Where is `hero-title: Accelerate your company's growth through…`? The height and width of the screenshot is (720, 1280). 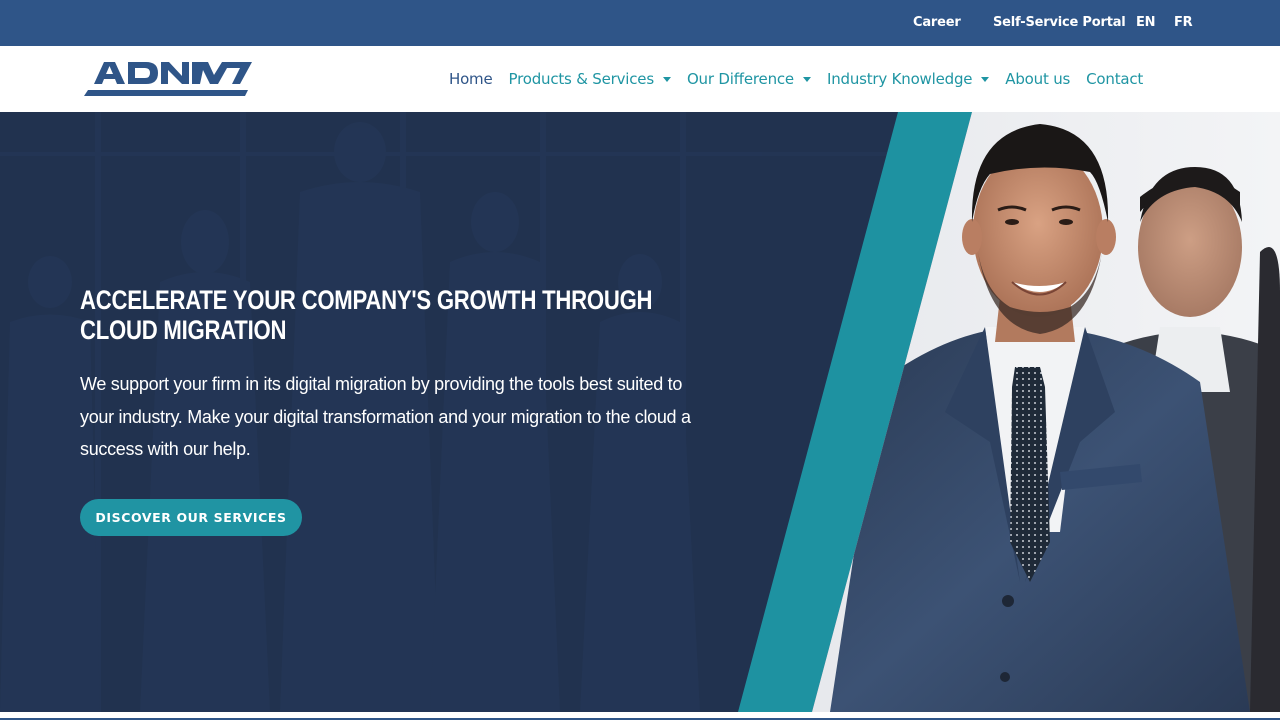
hero-title: Accelerate your company's growth through… is located at coordinates (366, 315).